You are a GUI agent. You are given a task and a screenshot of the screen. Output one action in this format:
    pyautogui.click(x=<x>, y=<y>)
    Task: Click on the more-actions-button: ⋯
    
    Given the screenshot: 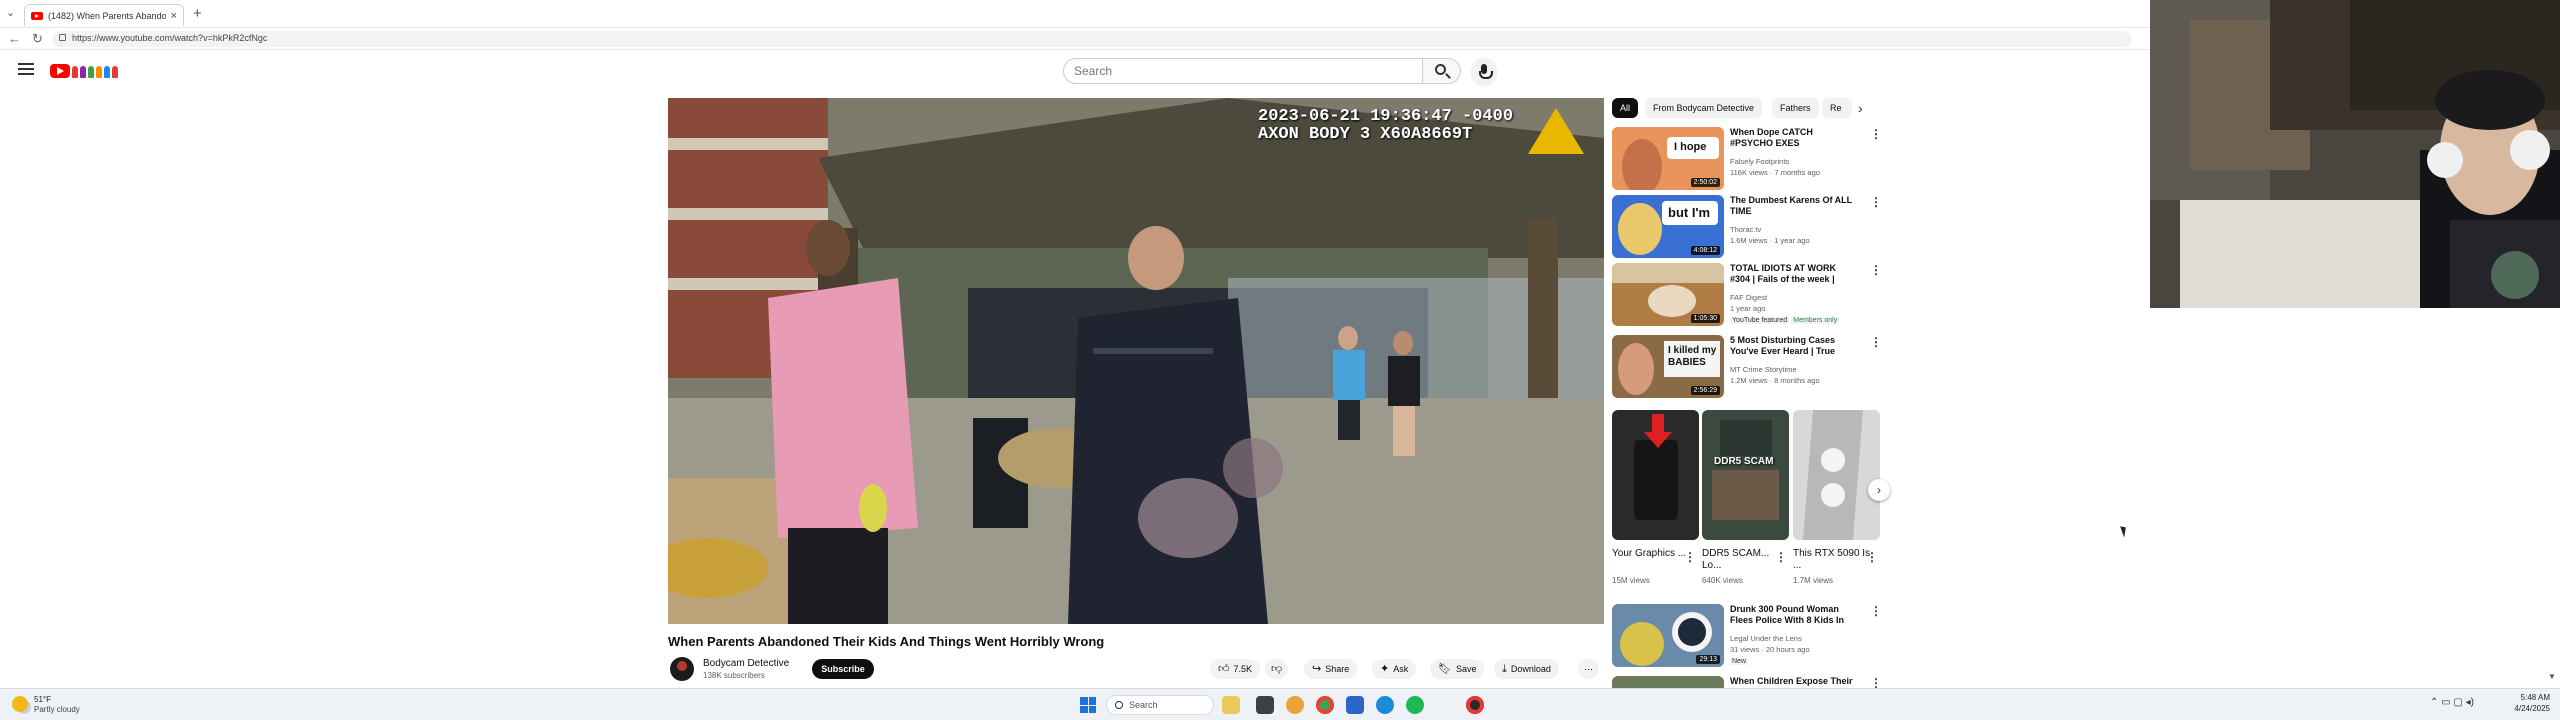 What is the action you would take?
    pyautogui.click(x=1588, y=669)
    